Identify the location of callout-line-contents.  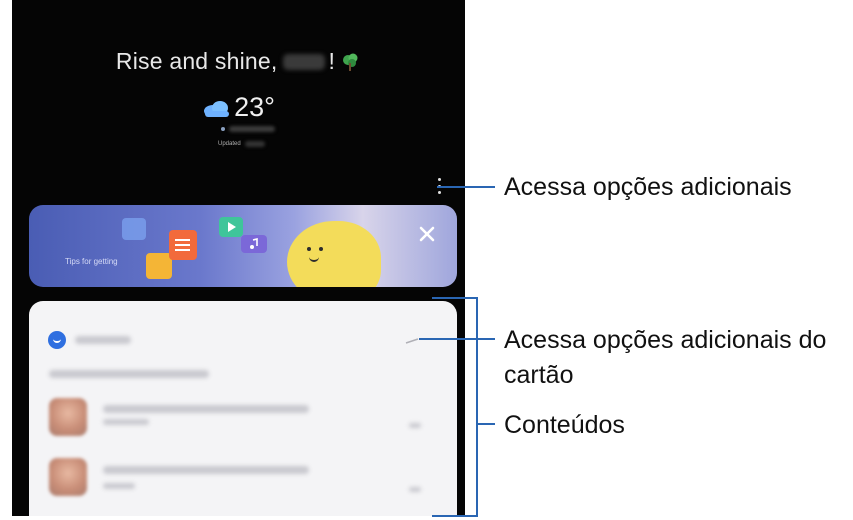
(485, 424).